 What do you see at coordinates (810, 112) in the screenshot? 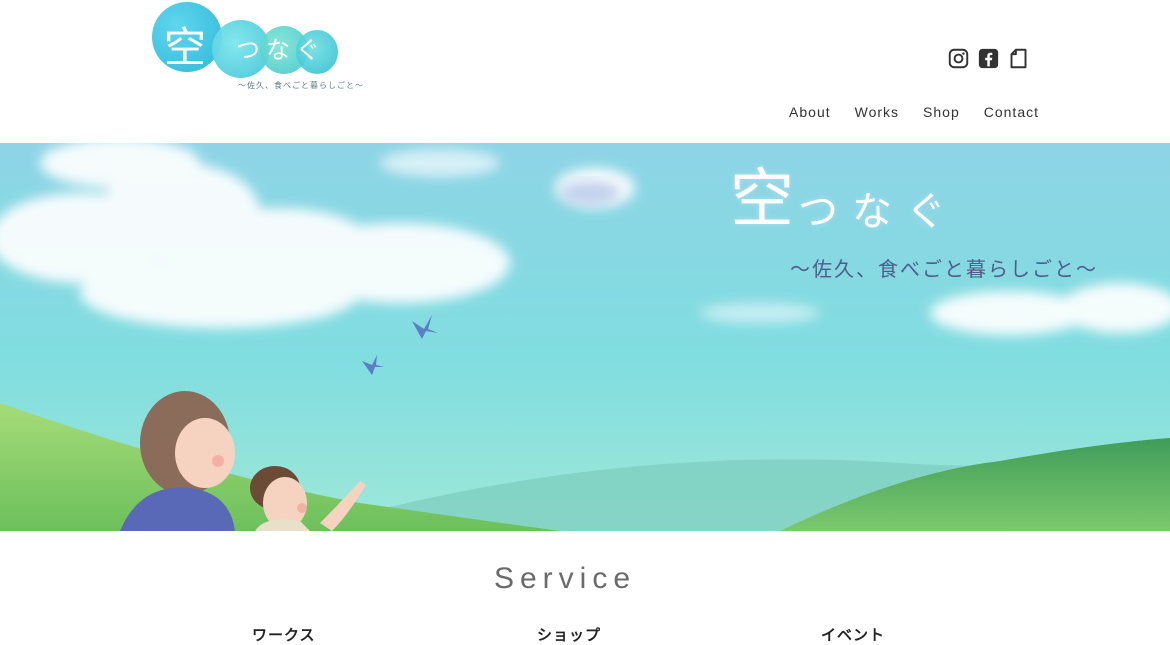
I see `nav-about: About` at bounding box center [810, 112].